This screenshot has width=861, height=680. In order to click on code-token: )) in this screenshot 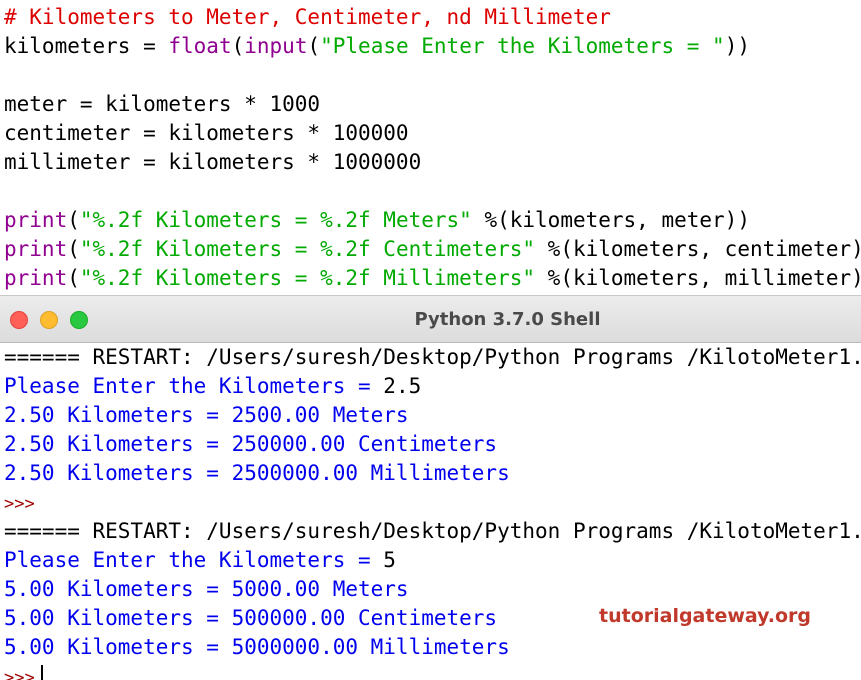, I will do `click(737, 46)`.